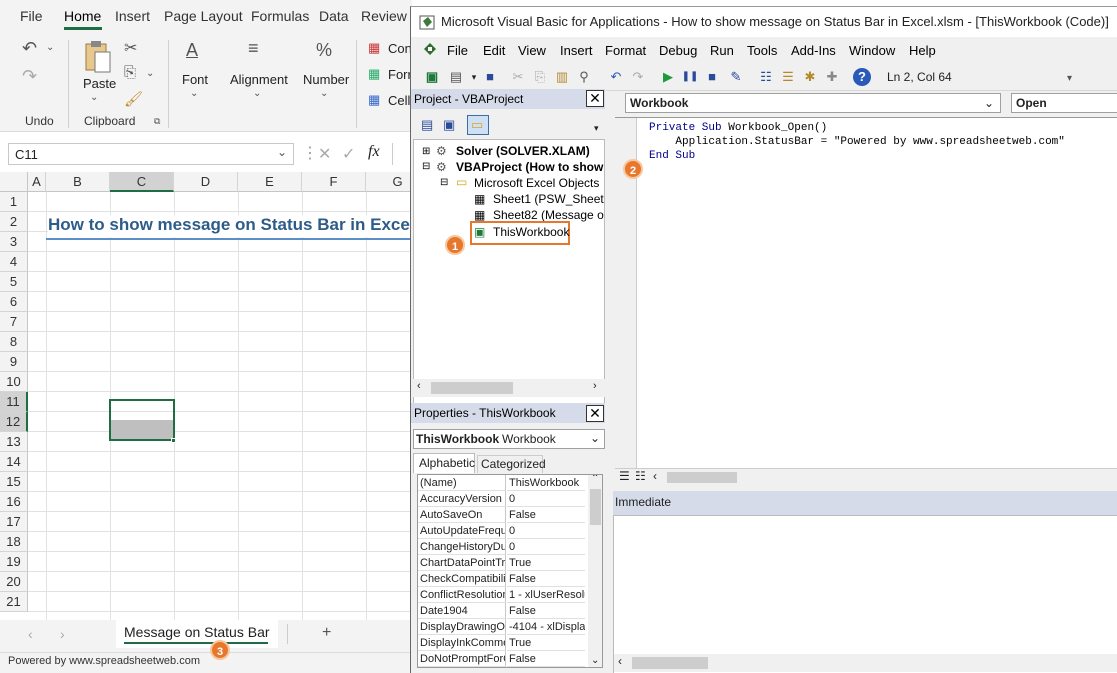 This screenshot has width=1117, height=673. Describe the element at coordinates (374, 152) in the screenshot. I see `insert-function-icon: fx` at that location.